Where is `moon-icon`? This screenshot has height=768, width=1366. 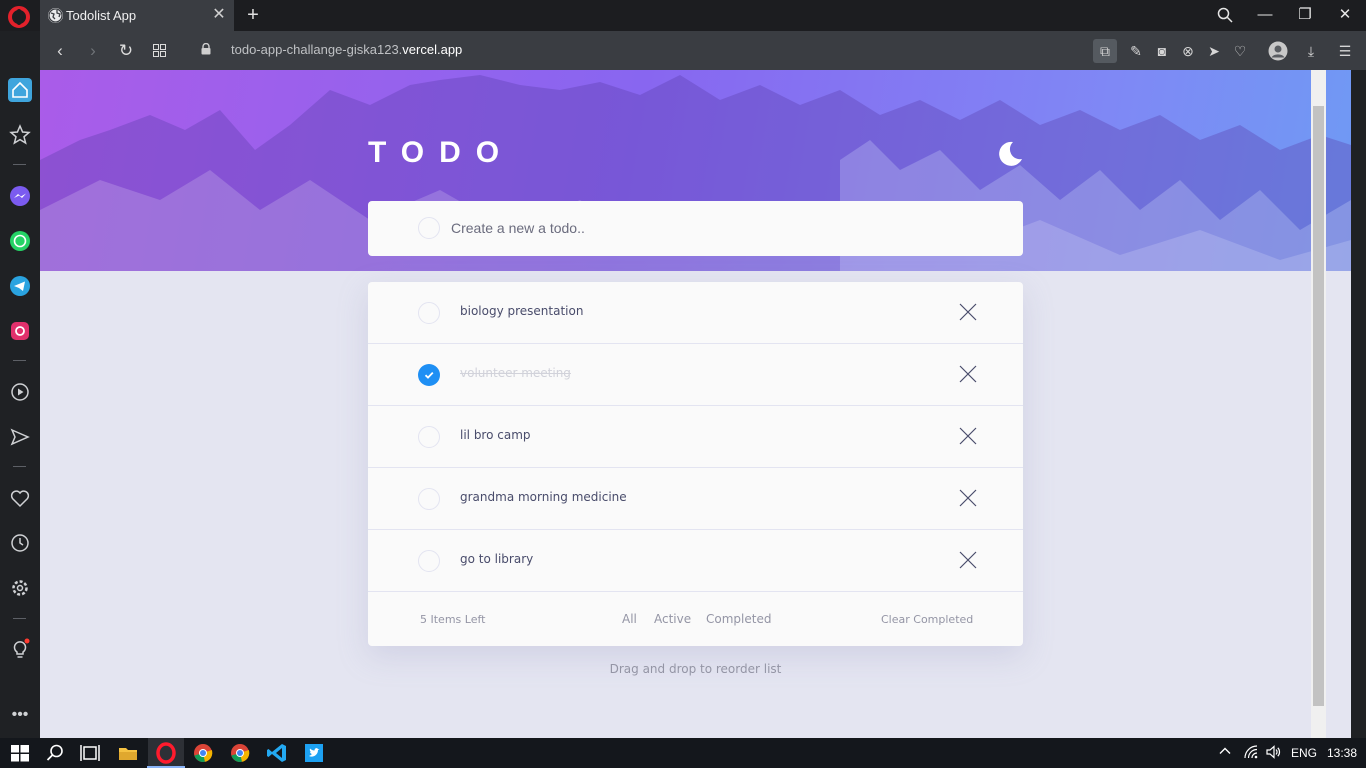 moon-icon is located at coordinates (1010, 154).